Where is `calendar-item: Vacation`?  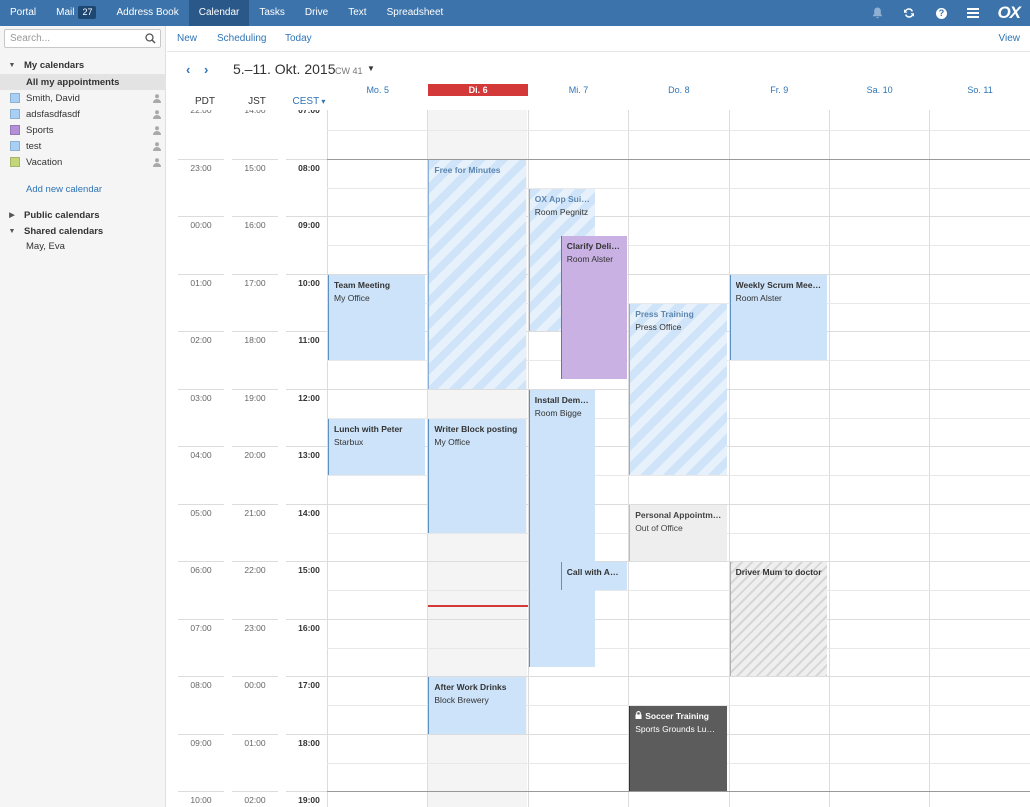 calendar-item: Vacation is located at coordinates (83, 162).